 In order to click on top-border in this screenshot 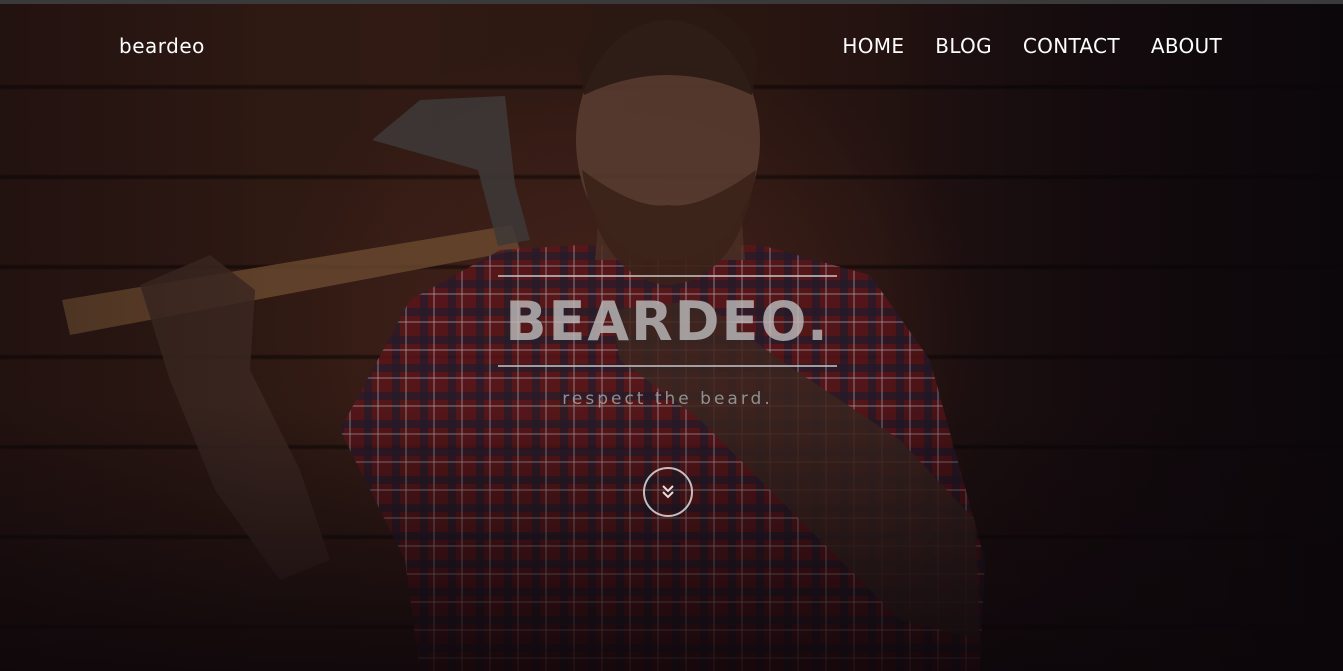, I will do `click(671, 2)`.